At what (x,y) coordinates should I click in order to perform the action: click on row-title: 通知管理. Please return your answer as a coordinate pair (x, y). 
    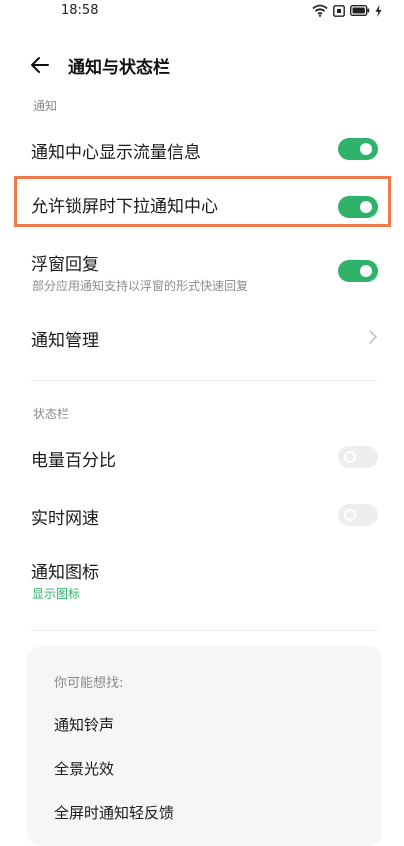
    Looking at the image, I should click on (65, 341).